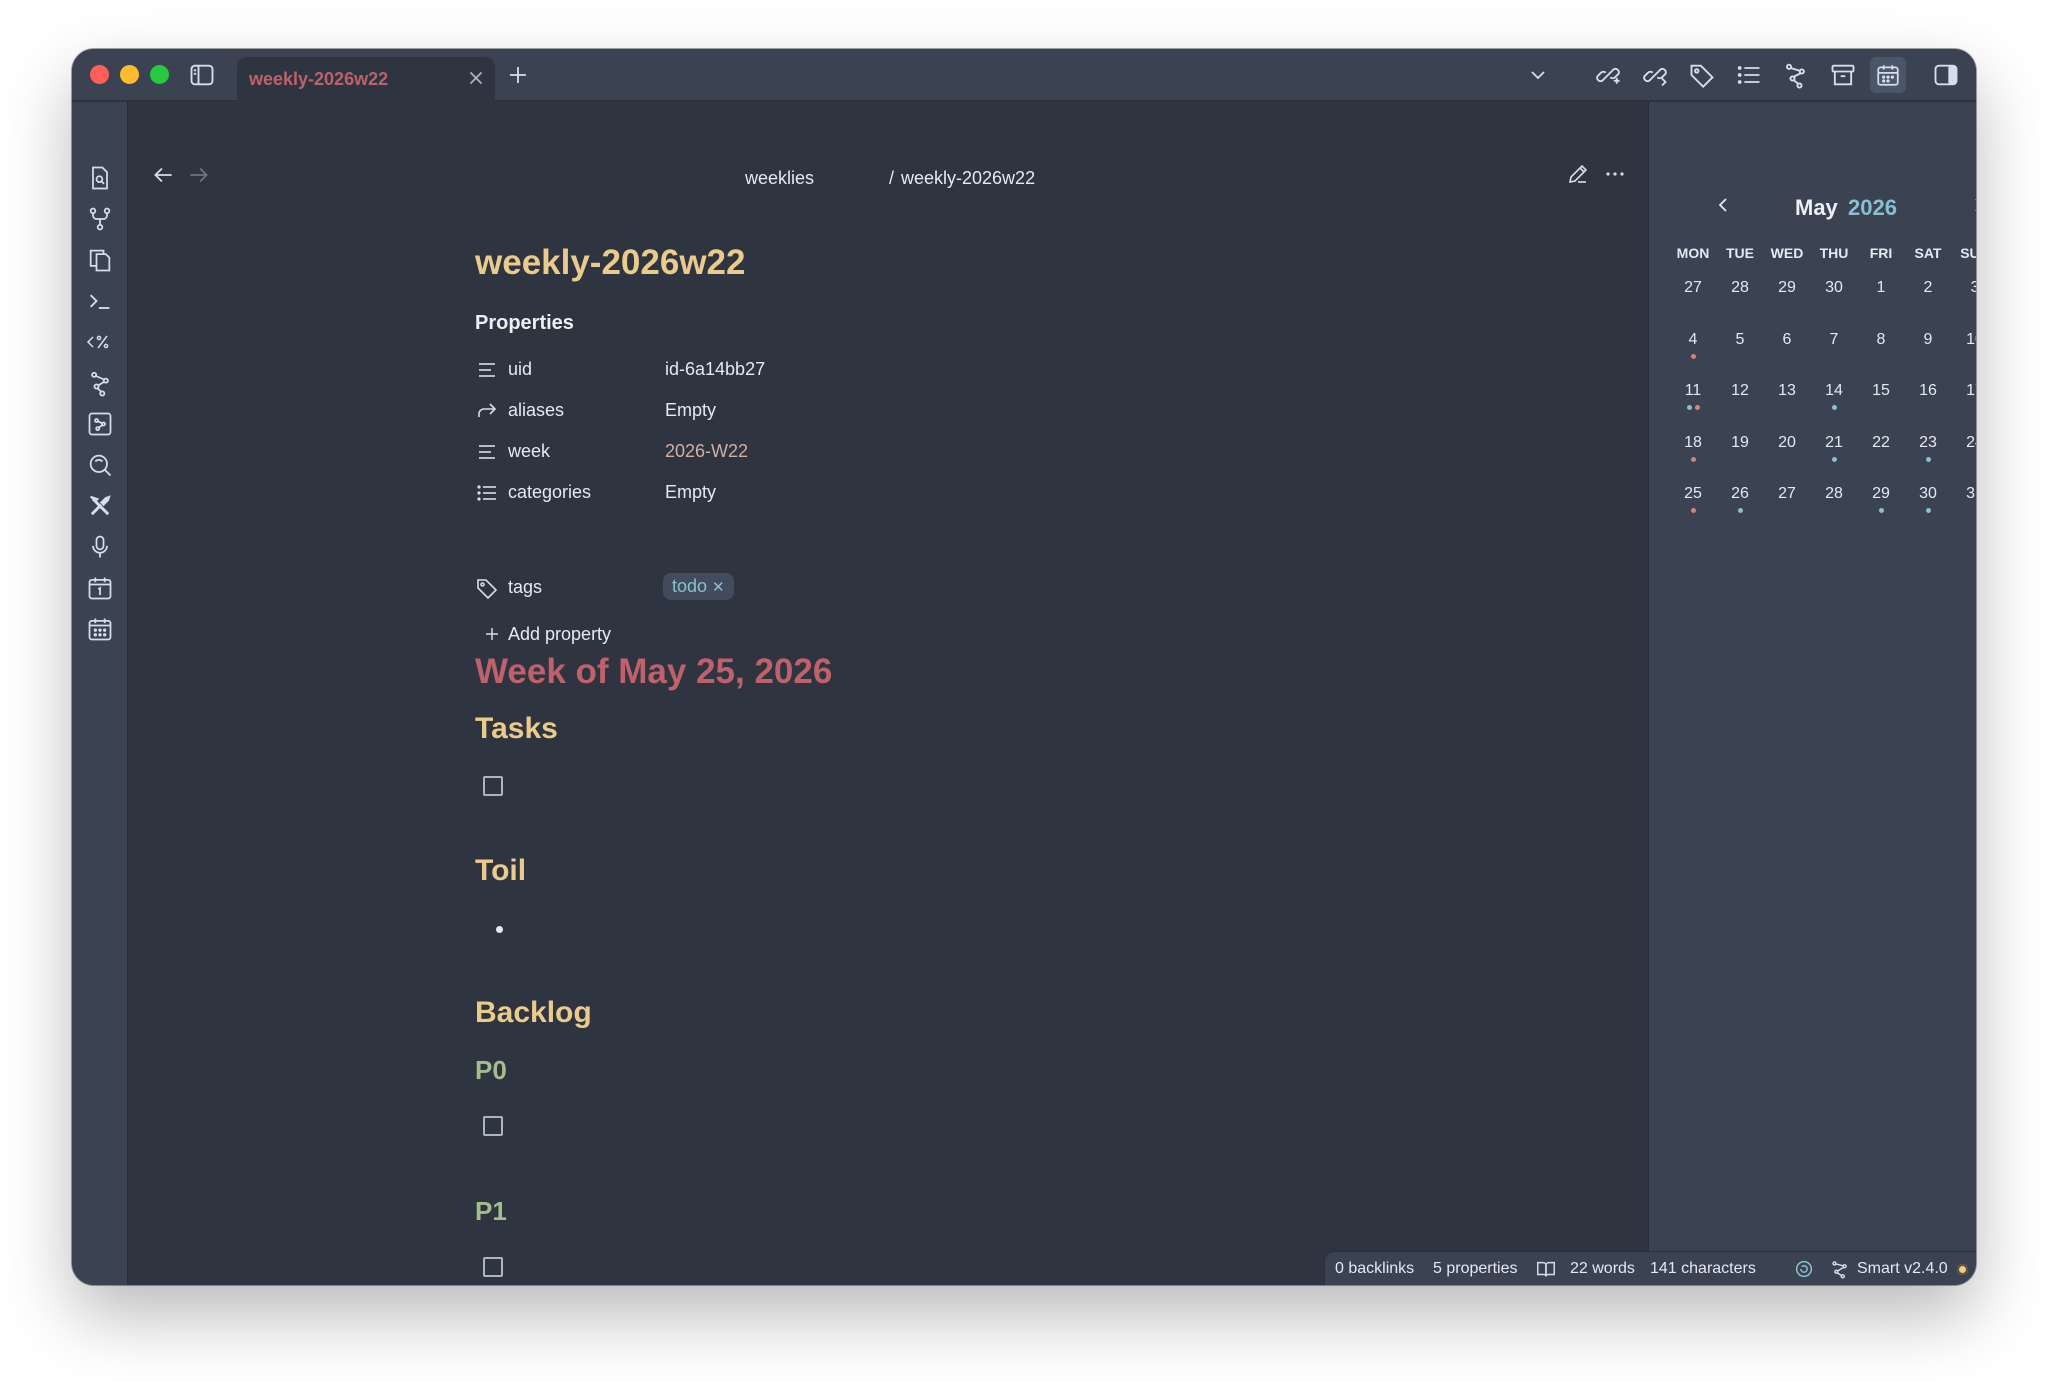 This screenshot has height=1381, width=2048. Describe the element at coordinates (1693, 443) in the screenshot. I see `calendar-day: 18` at that location.